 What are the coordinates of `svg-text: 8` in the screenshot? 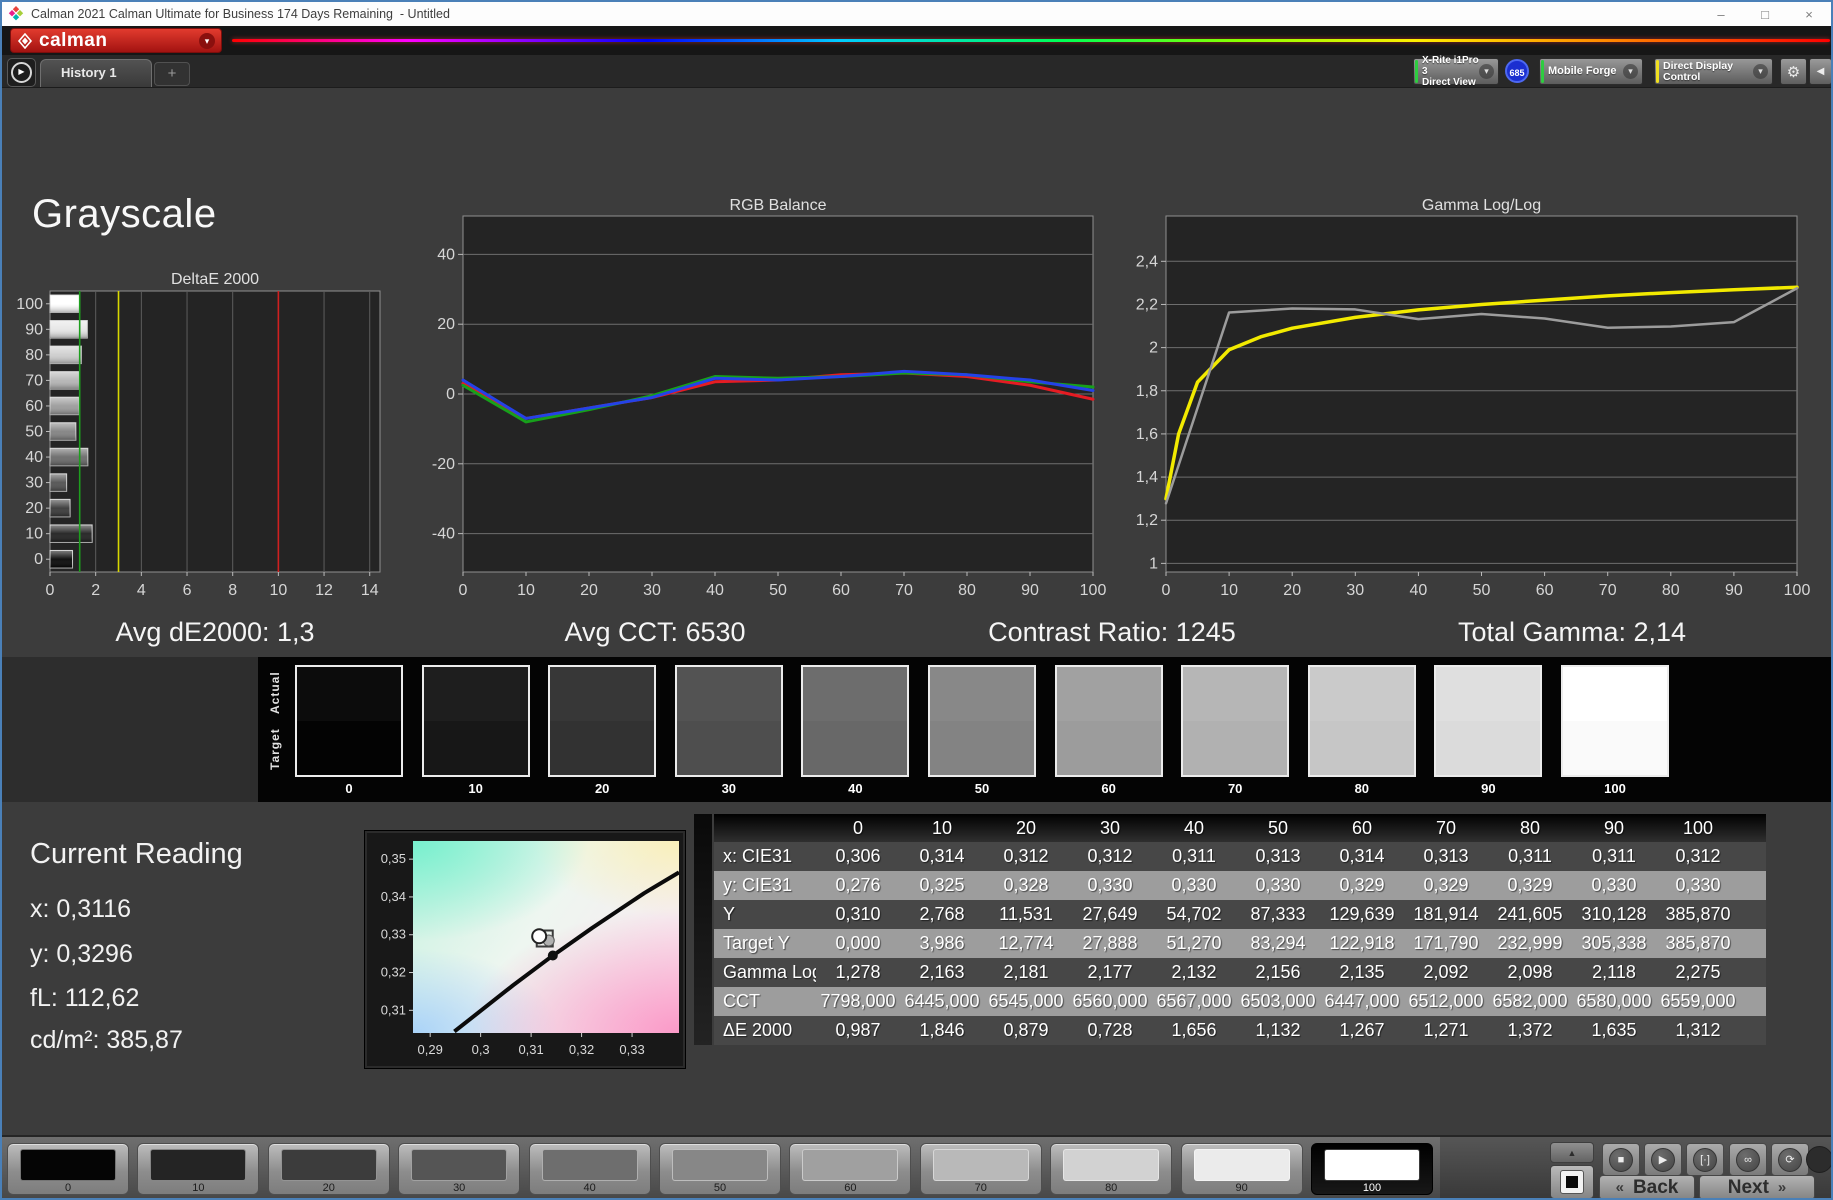 It's located at (232, 590).